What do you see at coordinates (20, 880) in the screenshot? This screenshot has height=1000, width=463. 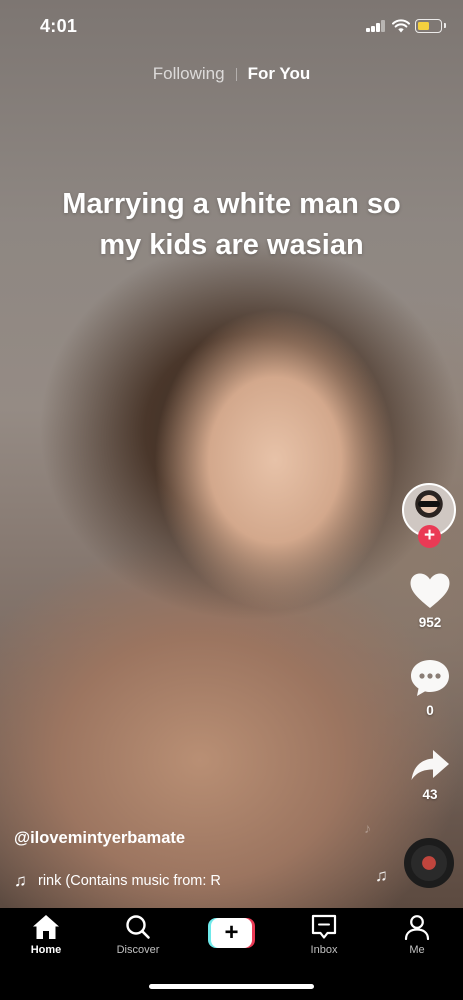 I see `music-note-icon: ♫` at bounding box center [20, 880].